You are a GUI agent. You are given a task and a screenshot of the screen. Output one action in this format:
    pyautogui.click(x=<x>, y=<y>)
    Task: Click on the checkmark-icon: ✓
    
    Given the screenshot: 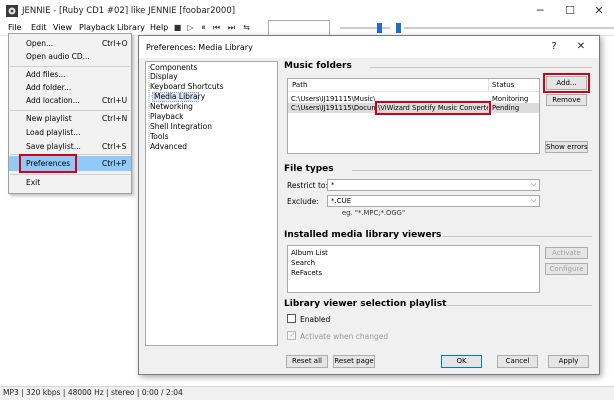 What is the action you would take?
    pyautogui.click(x=292, y=335)
    